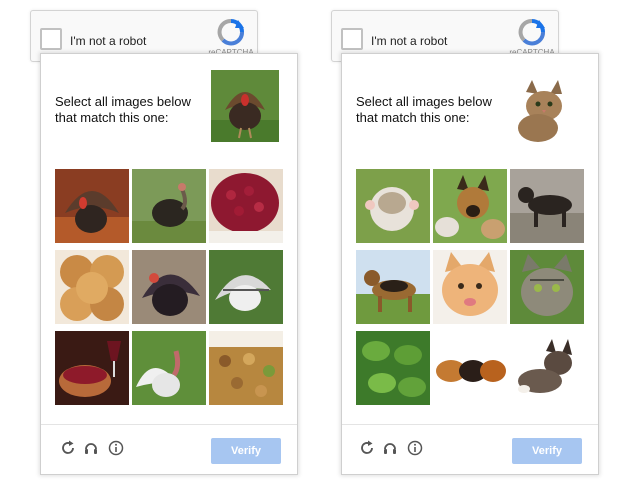 This screenshot has width=620, height=498. Describe the element at coordinates (92, 368) in the screenshot. I see `grid-tile-cranberry-wine` at that location.